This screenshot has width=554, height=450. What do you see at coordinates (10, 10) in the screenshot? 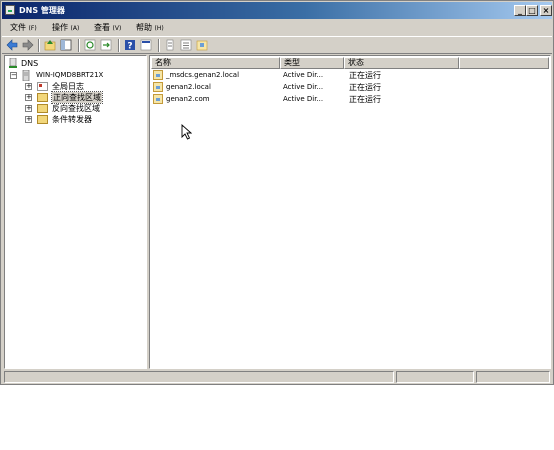
I see `dns-app-icon` at bounding box center [10, 10].